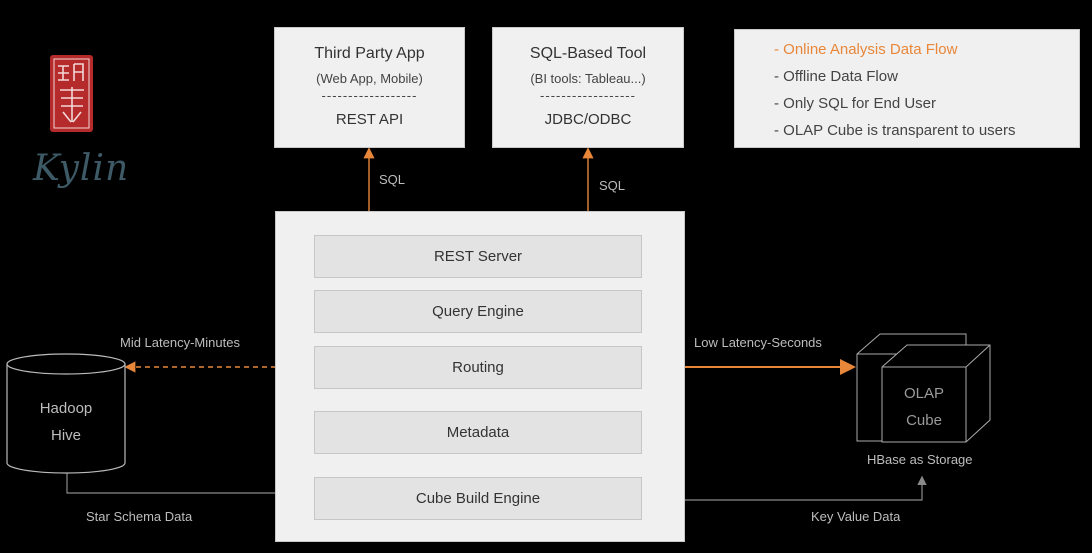  I want to click on cube-label: OLAP Cube, so click(924, 407).